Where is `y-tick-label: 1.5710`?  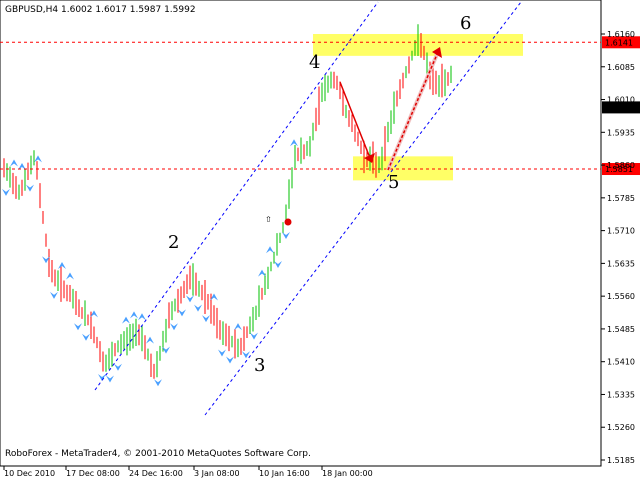 y-tick-label: 1.5710 is located at coordinates (621, 231).